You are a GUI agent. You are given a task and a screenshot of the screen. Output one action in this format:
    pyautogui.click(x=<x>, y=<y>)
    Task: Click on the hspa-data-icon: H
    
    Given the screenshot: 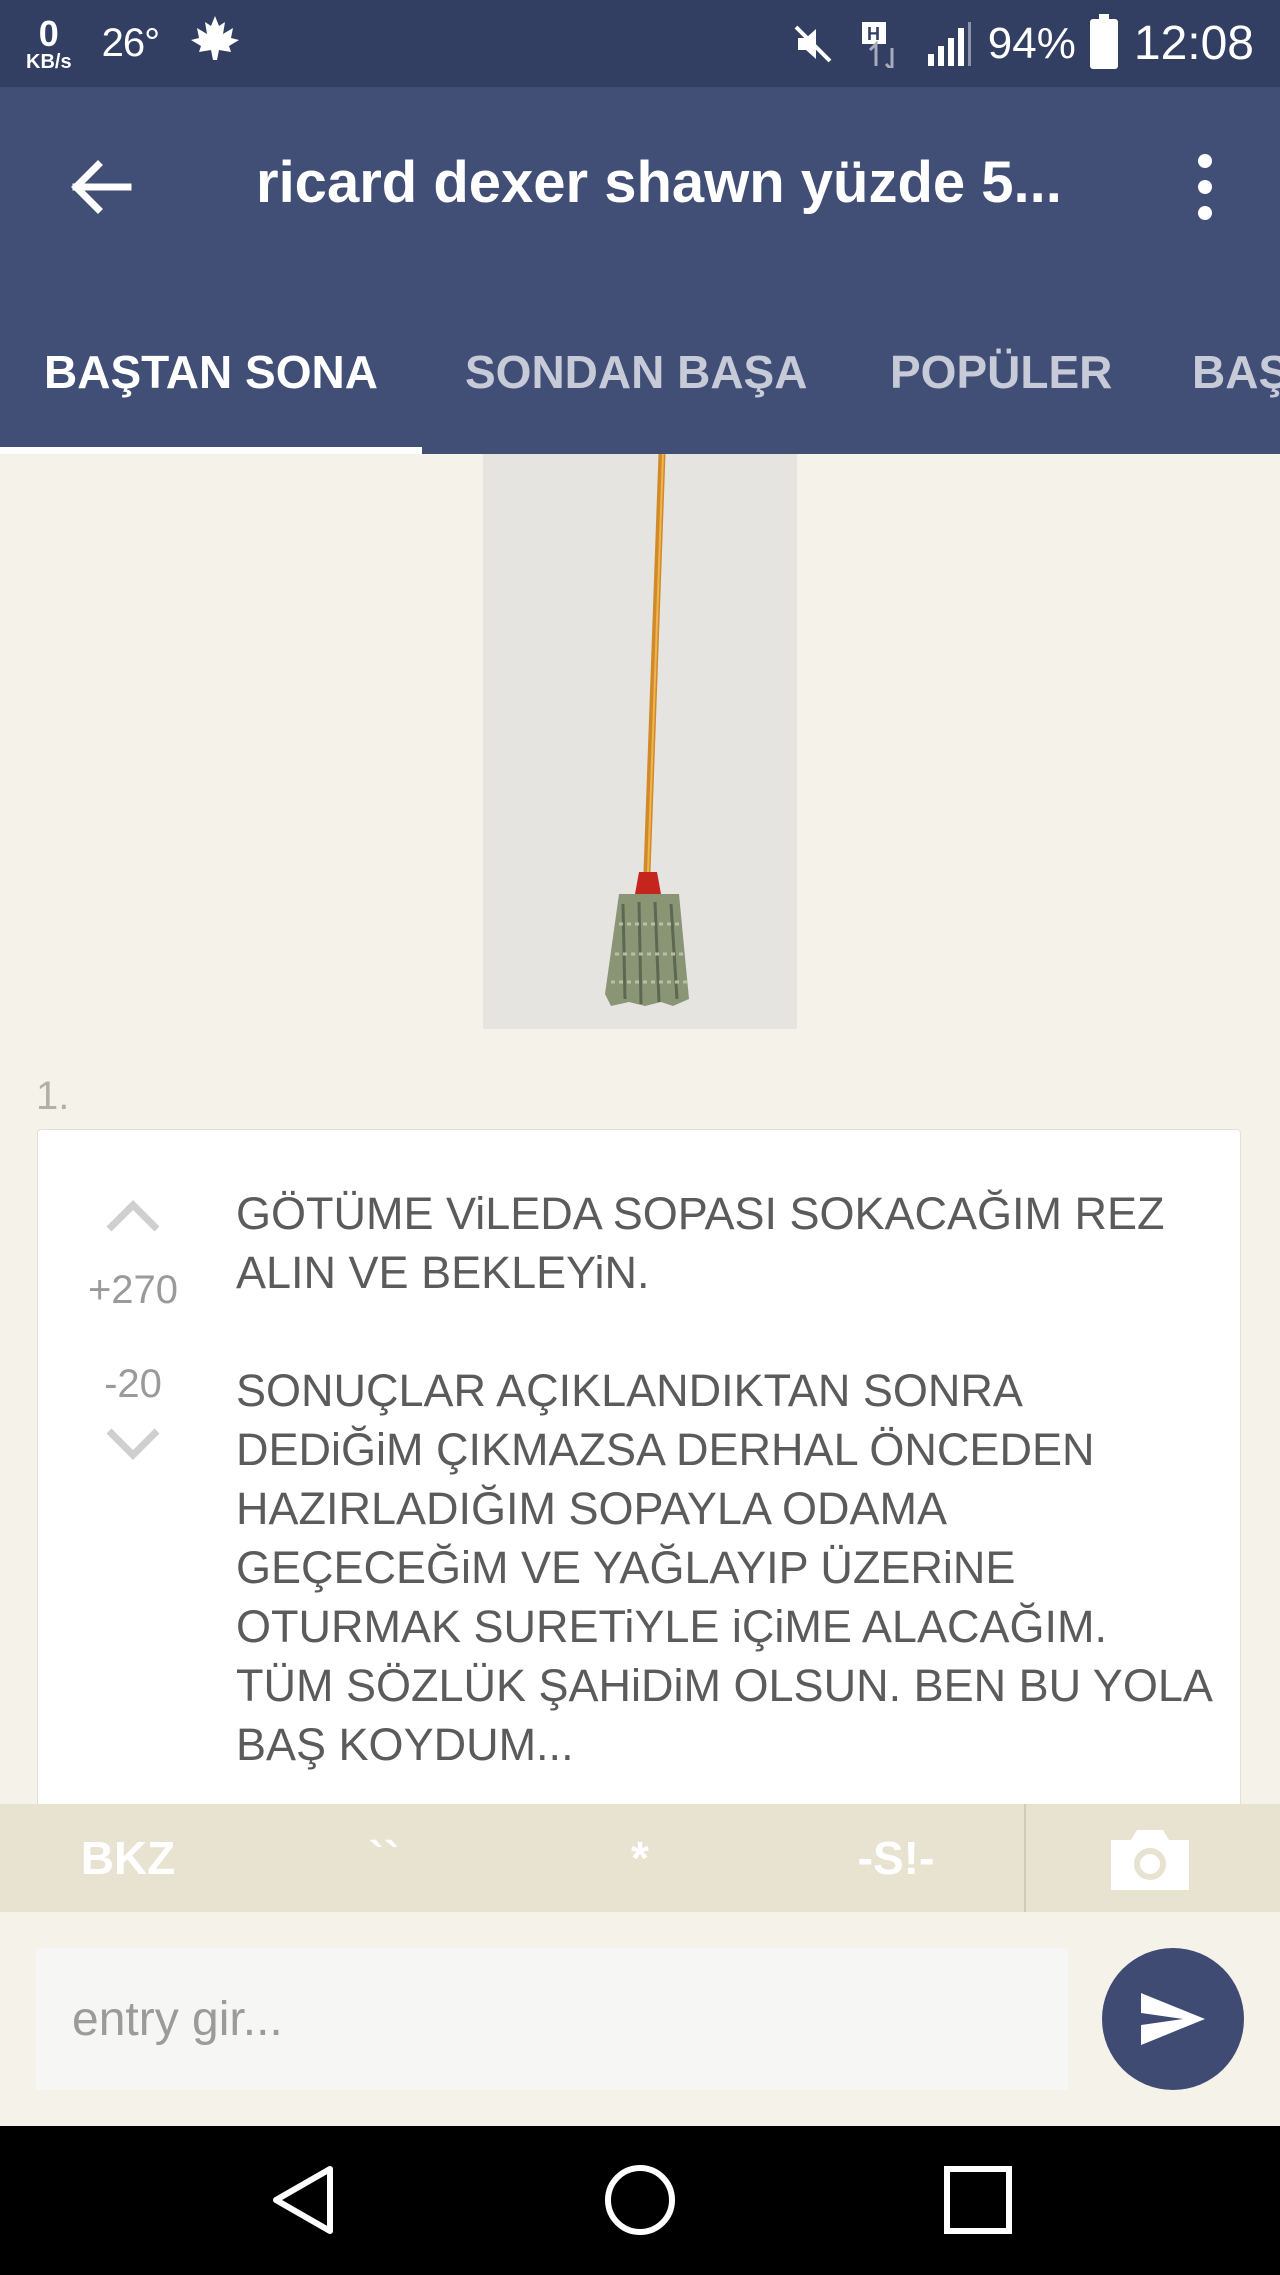 What is the action you would take?
    pyautogui.click(x=880, y=44)
    